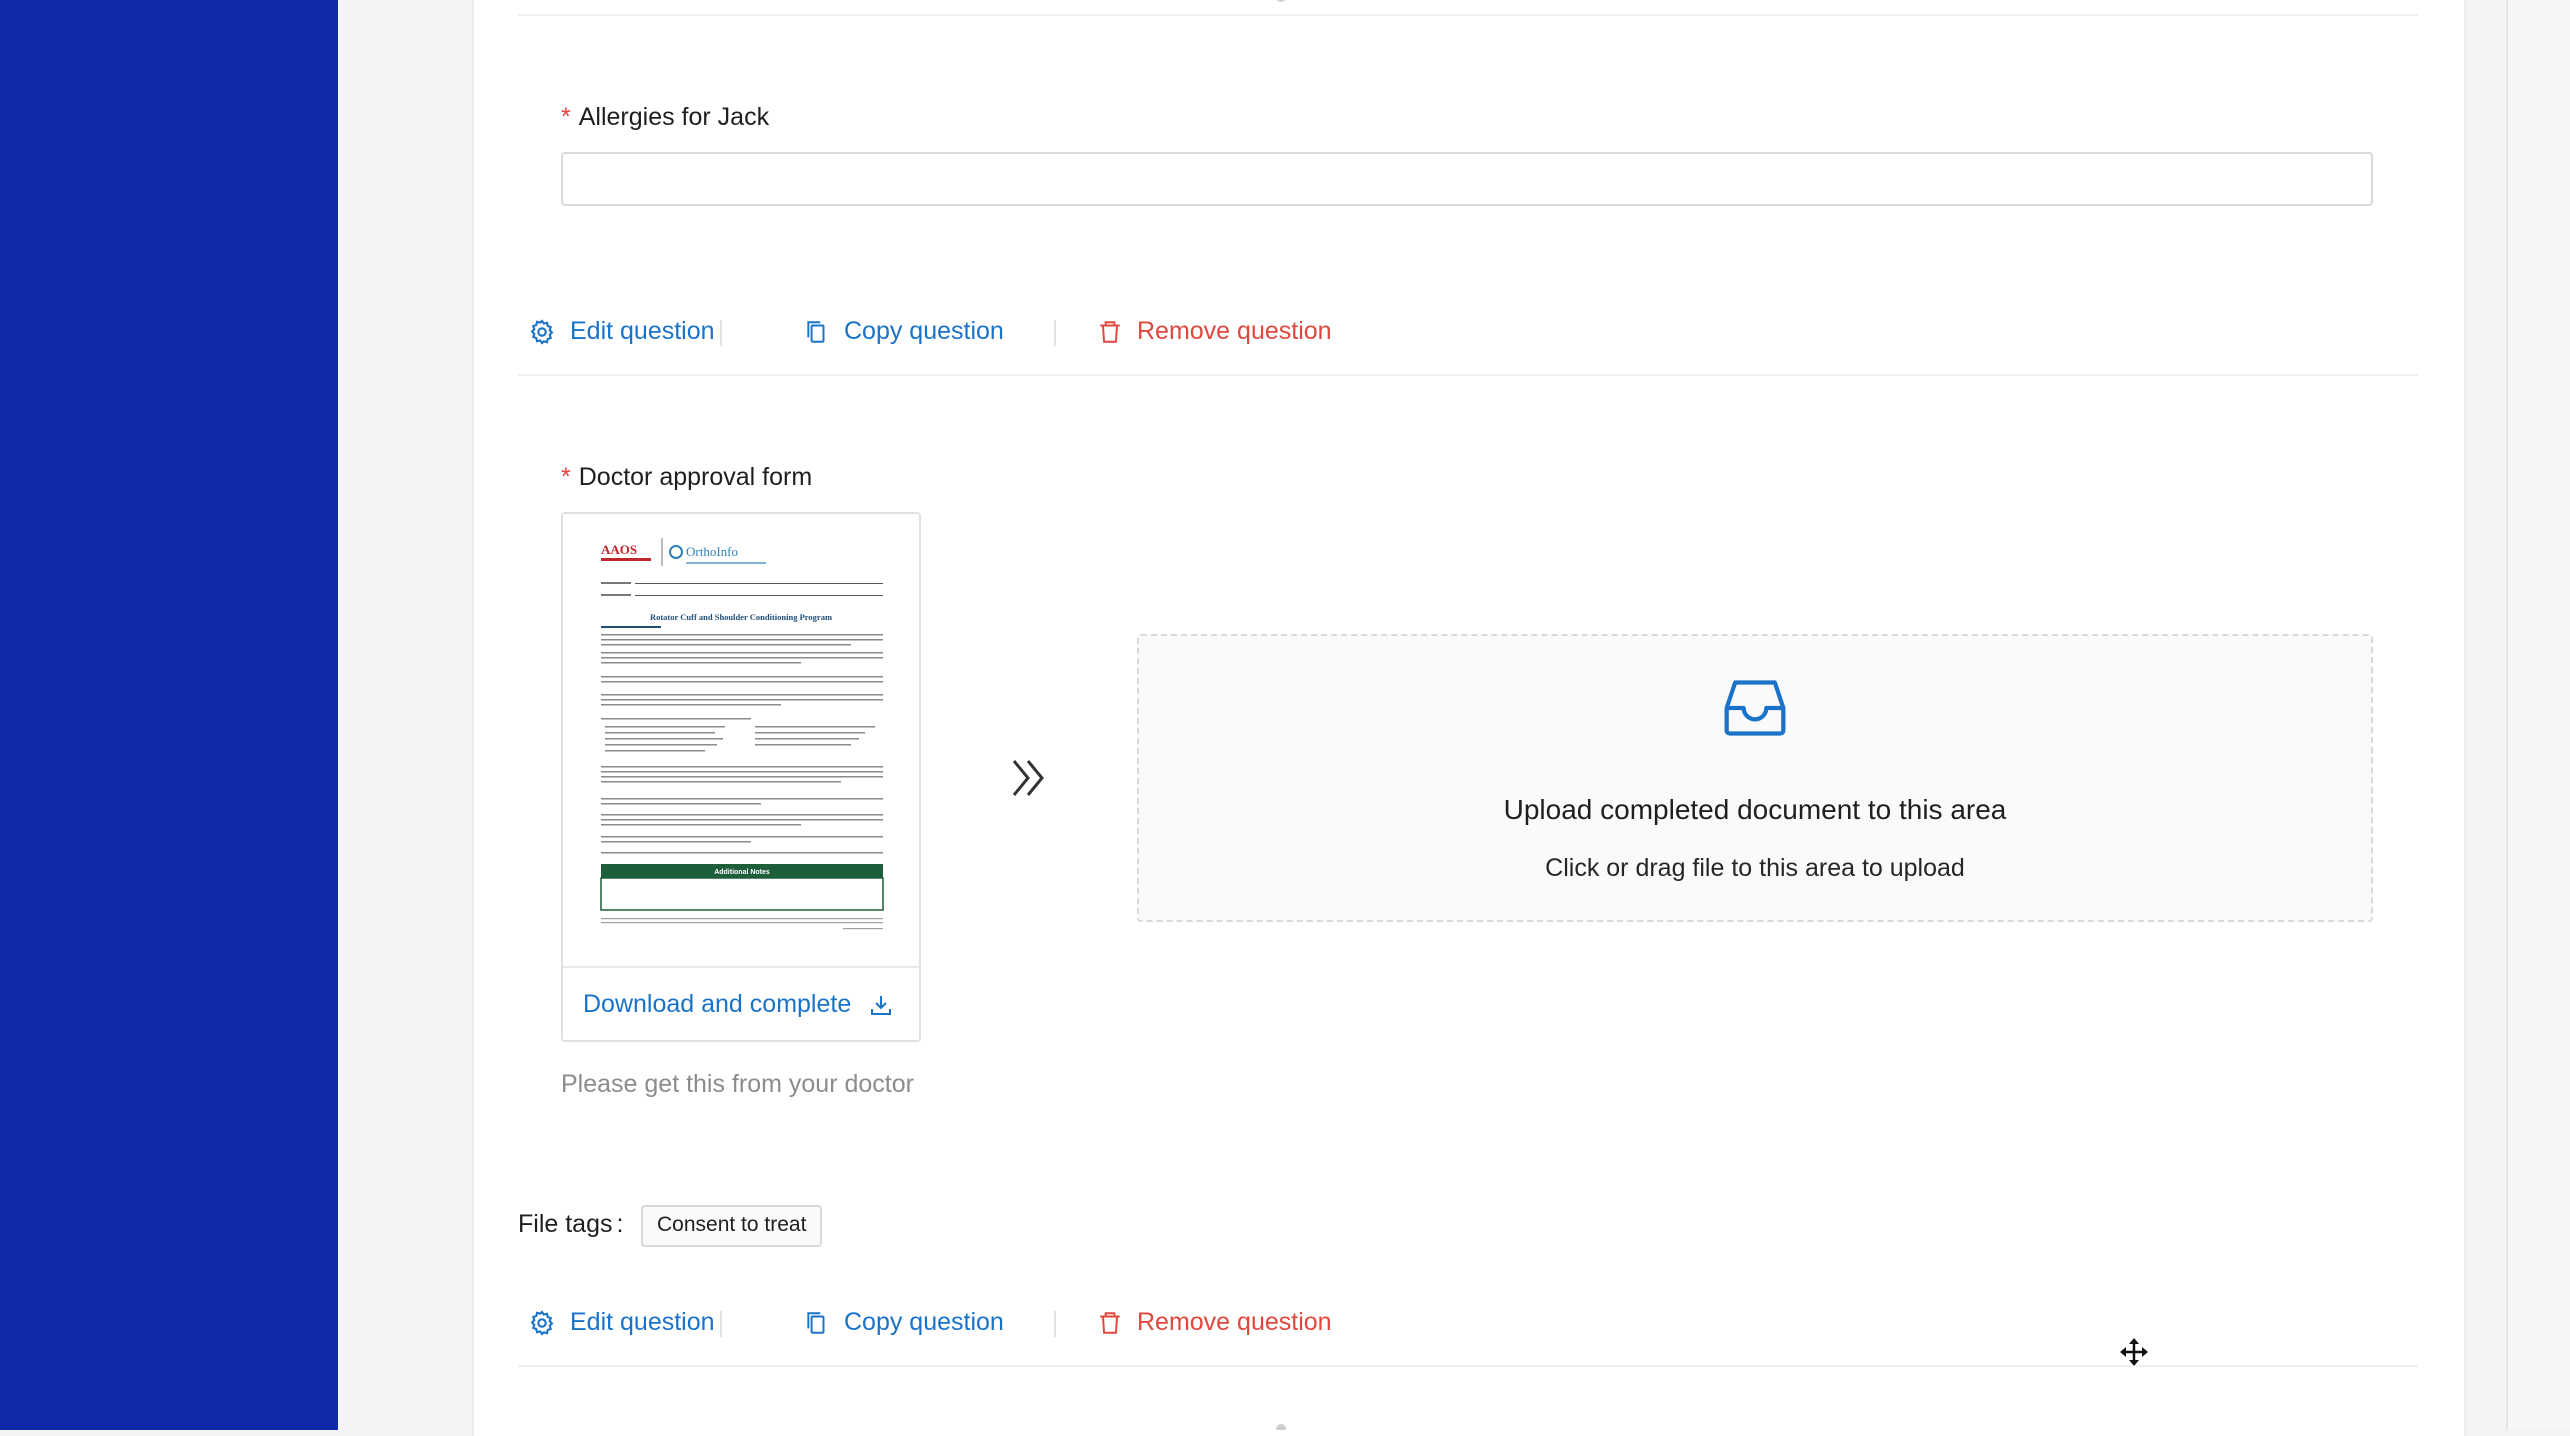 Image resolution: width=2570 pixels, height=1436 pixels. What do you see at coordinates (565, 1224) in the screenshot?
I see `file-tags-label-text: File tags` at bounding box center [565, 1224].